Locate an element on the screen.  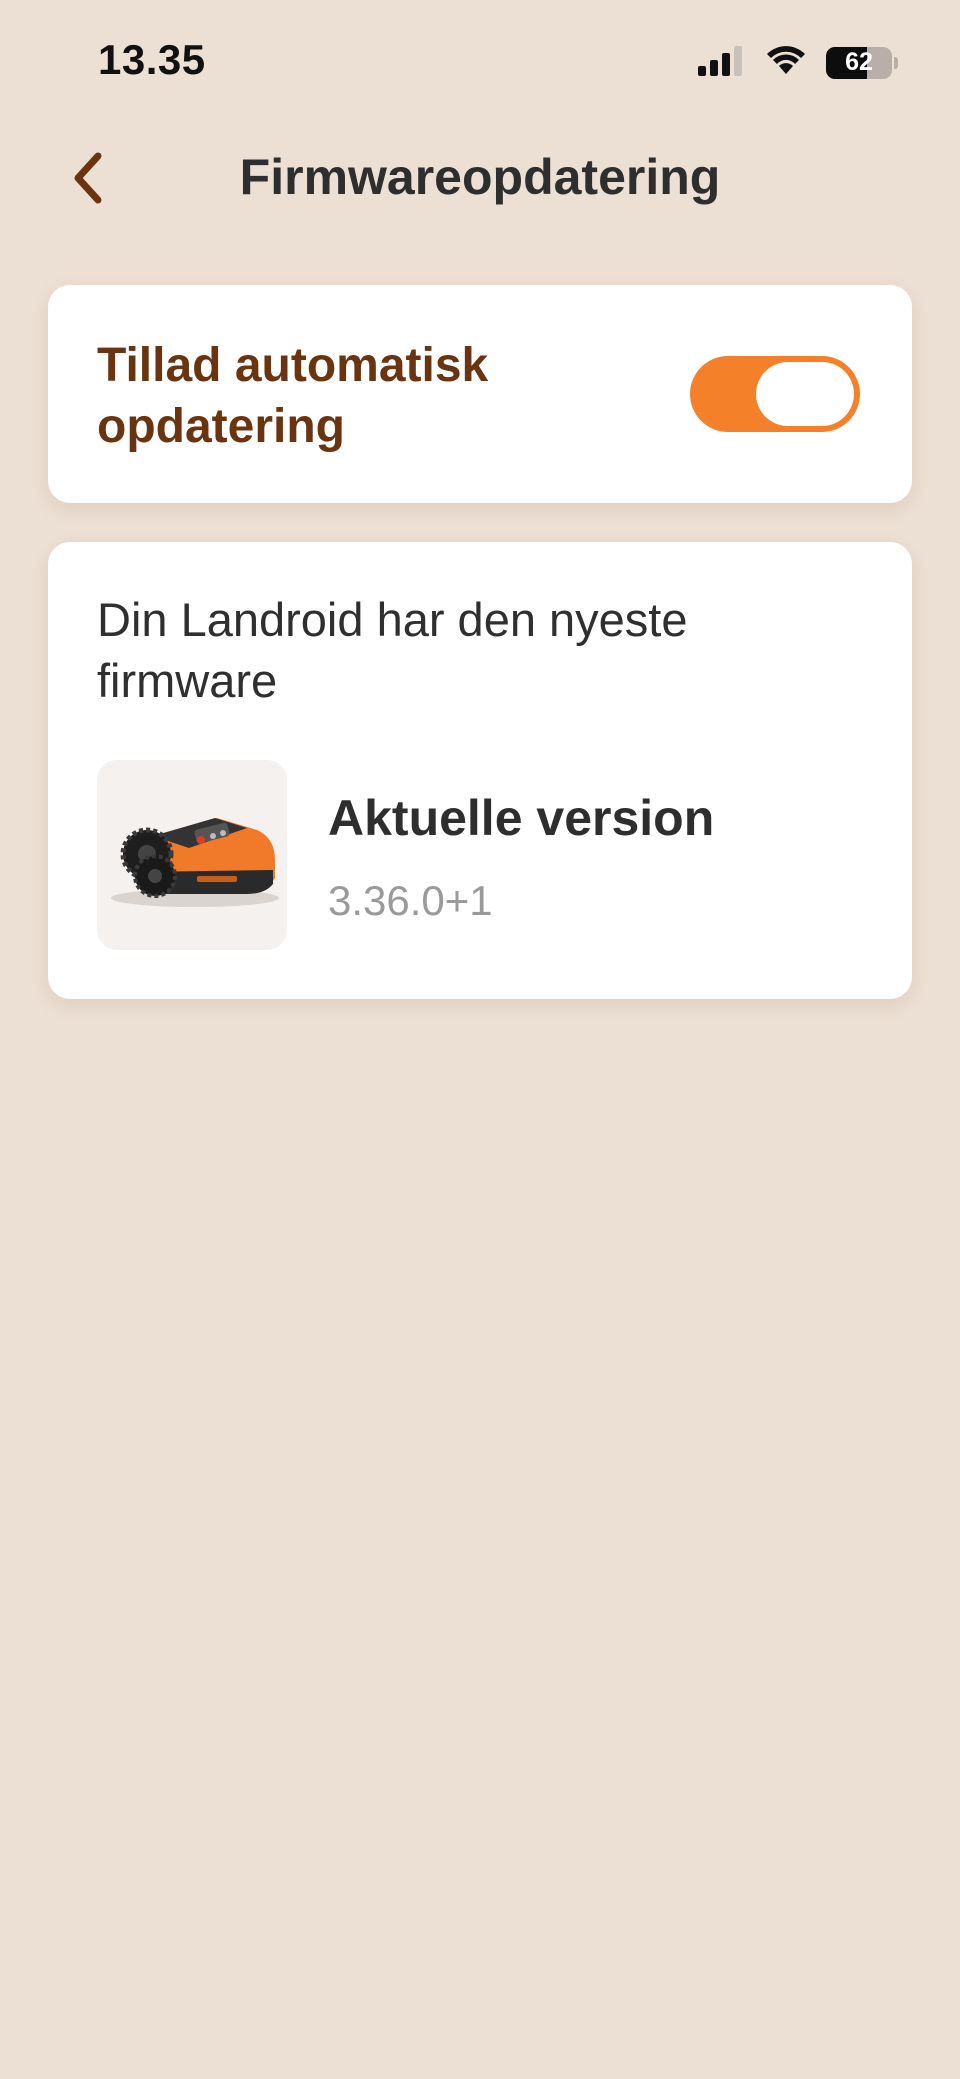
page-title: Firmwareopdatering is located at coordinates (480, 177).